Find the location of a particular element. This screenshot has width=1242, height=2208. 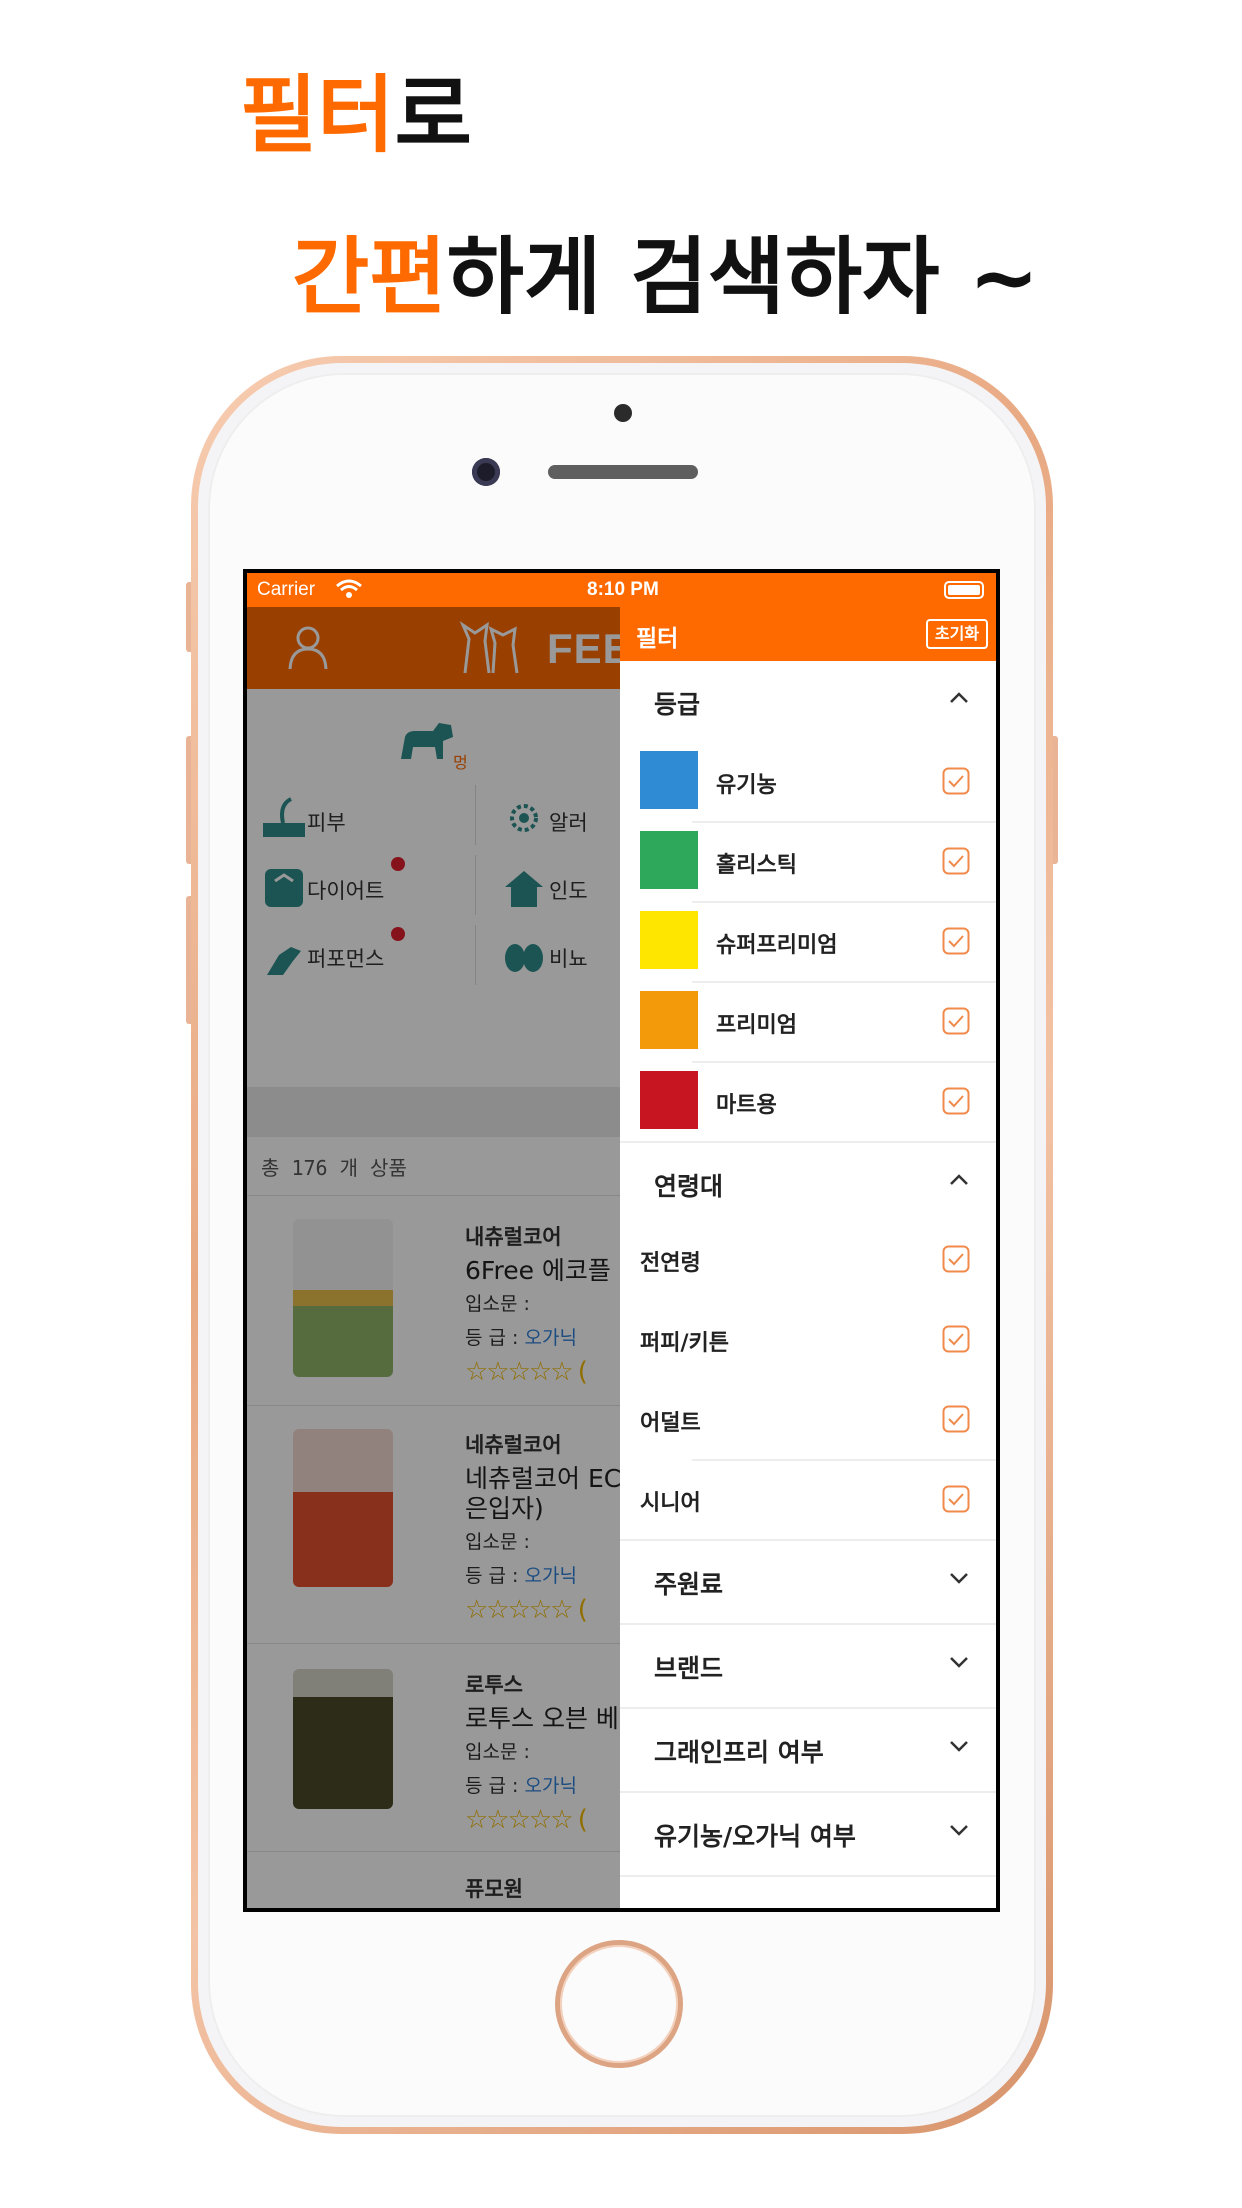

option-label: 전연령 is located at coordinates (670, 1263).